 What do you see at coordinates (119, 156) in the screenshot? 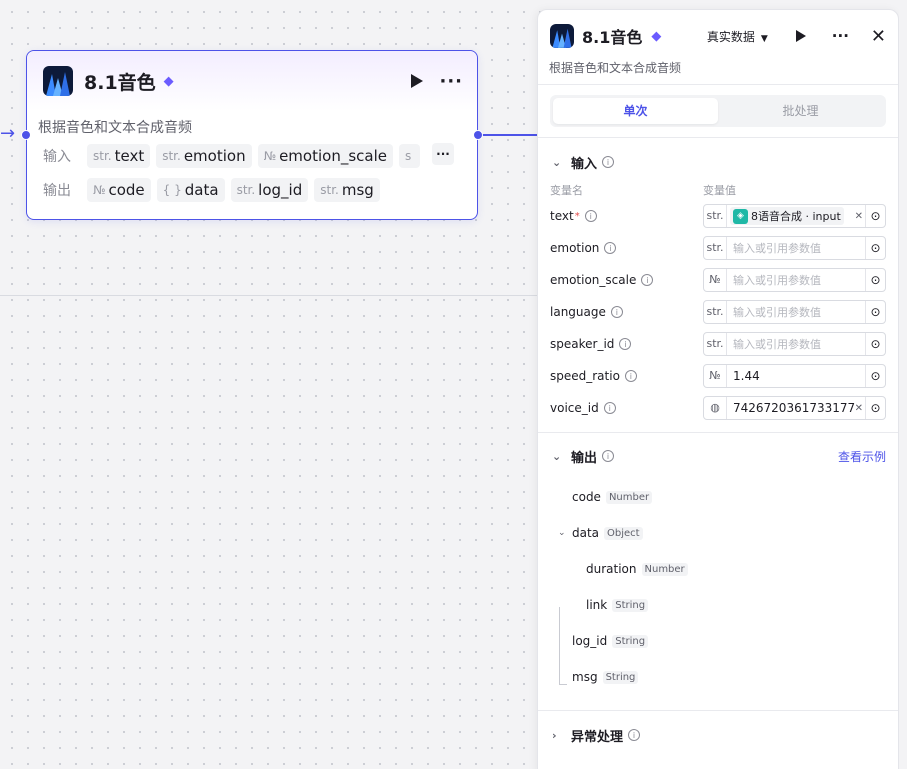
I see `input-chip: str. text` at bounding box center [119, 156].